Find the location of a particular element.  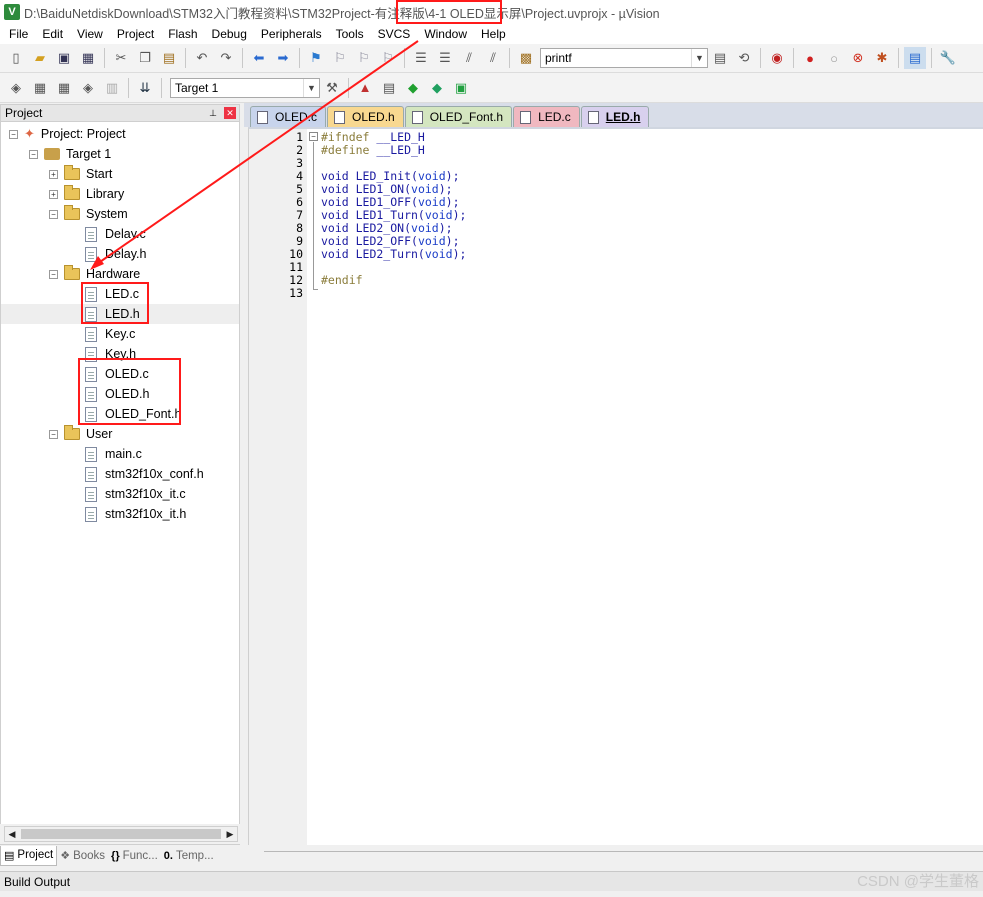

target-options-icon: ⚒ is located at coordinates (332, 88).